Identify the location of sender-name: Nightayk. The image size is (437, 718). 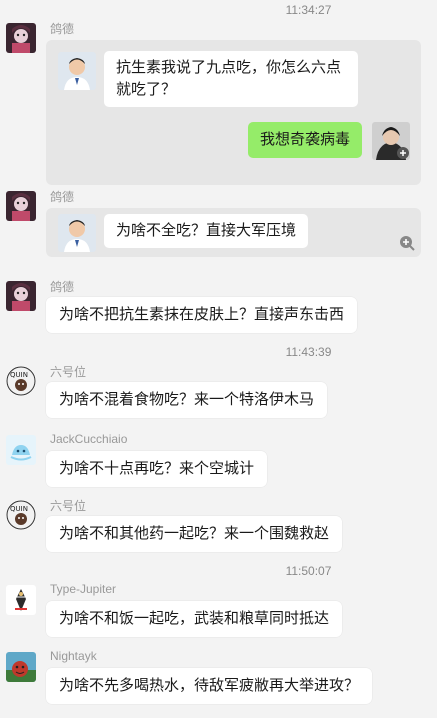
(73, 656).